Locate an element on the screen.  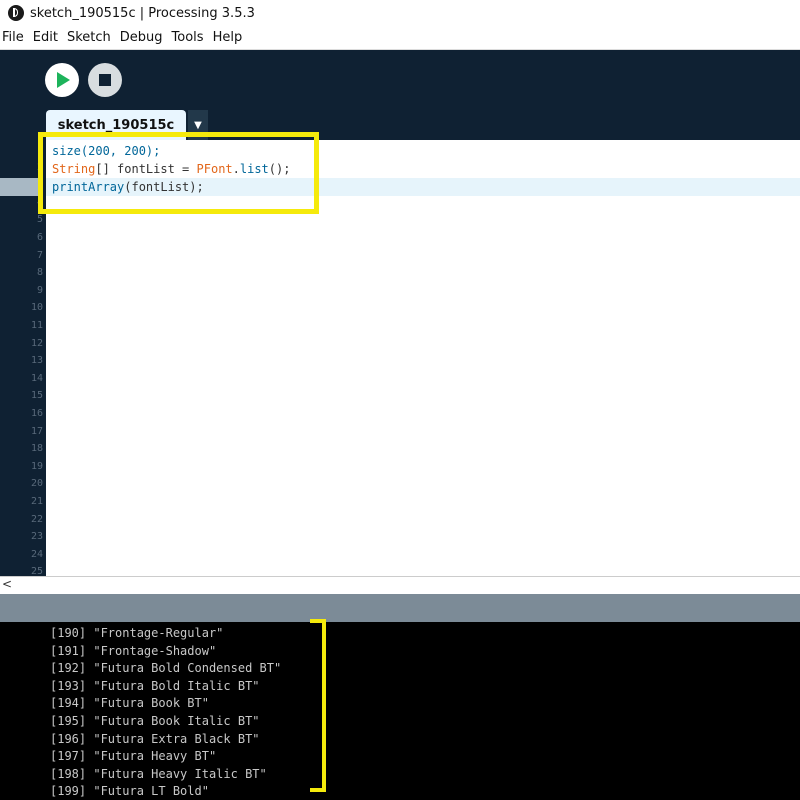
scroll-left-arrow-icon: < is located at coordinates (7, 584).